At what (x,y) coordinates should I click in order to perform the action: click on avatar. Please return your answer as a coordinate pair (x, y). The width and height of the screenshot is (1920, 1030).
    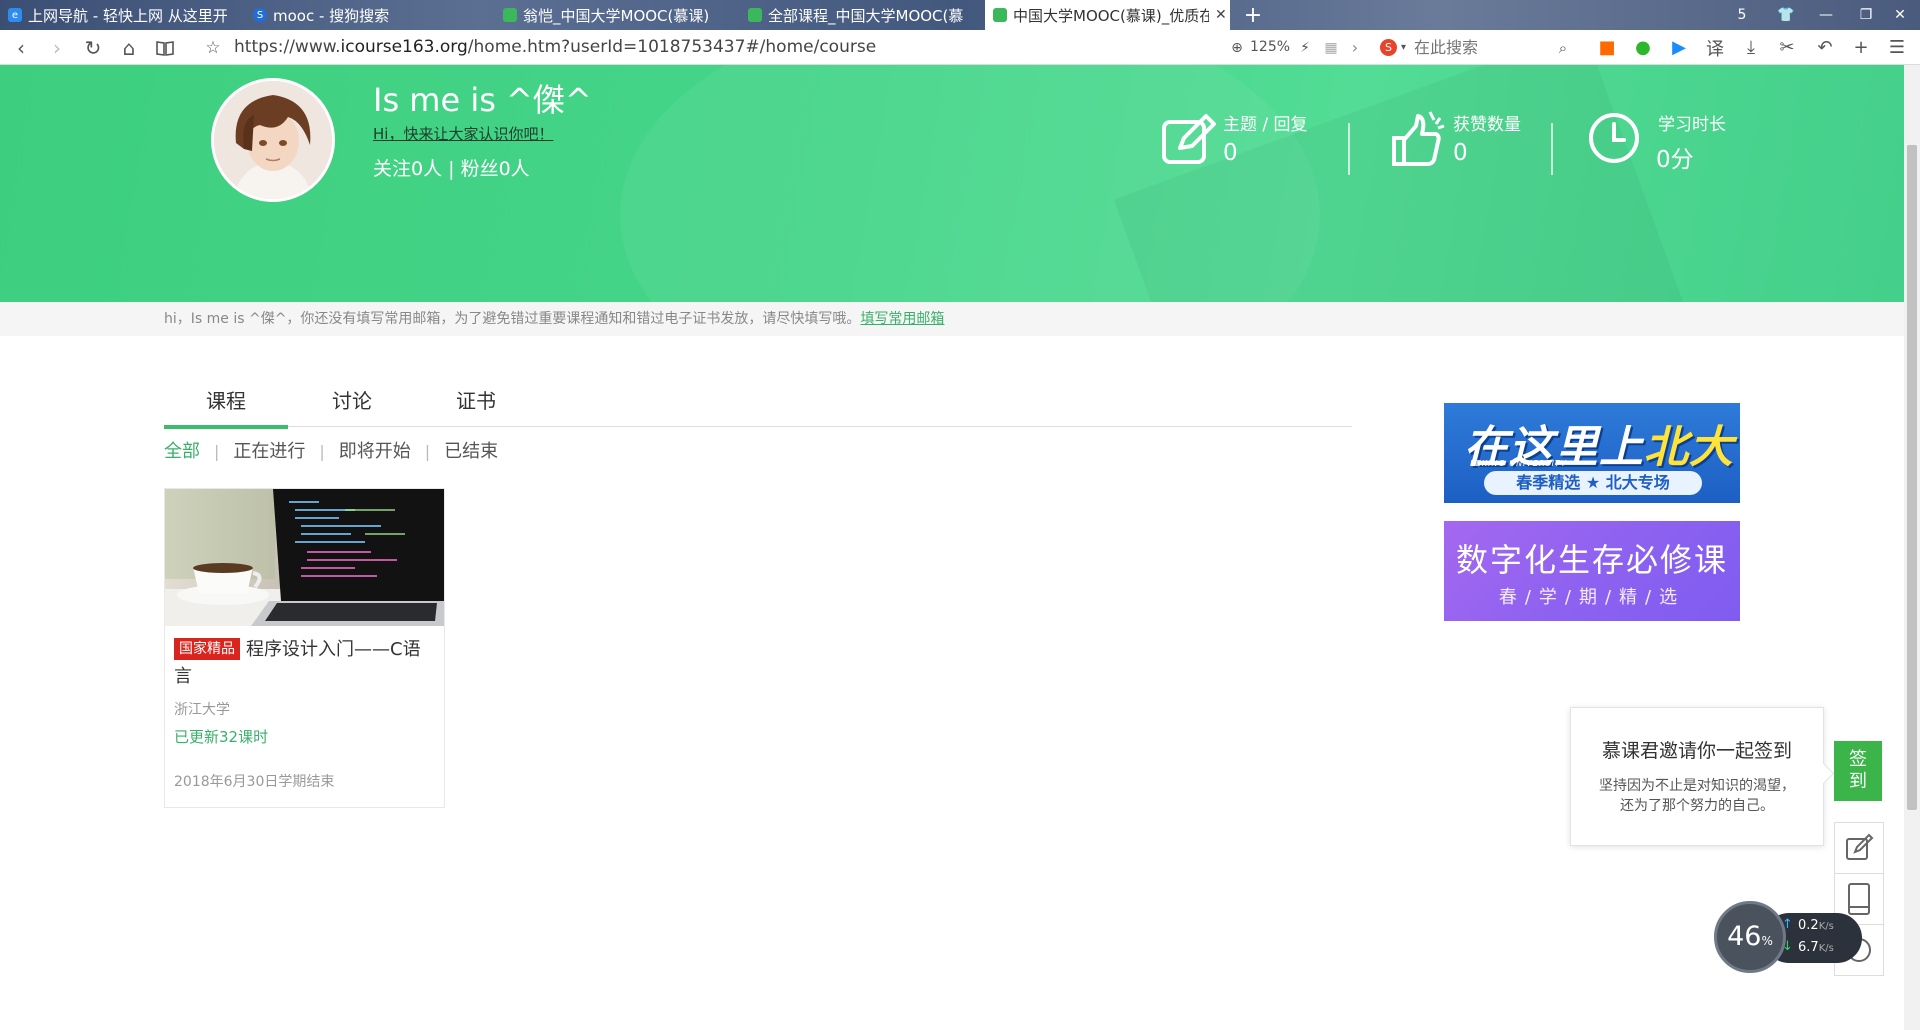
    Looking at the image, I should click on (273, 140).